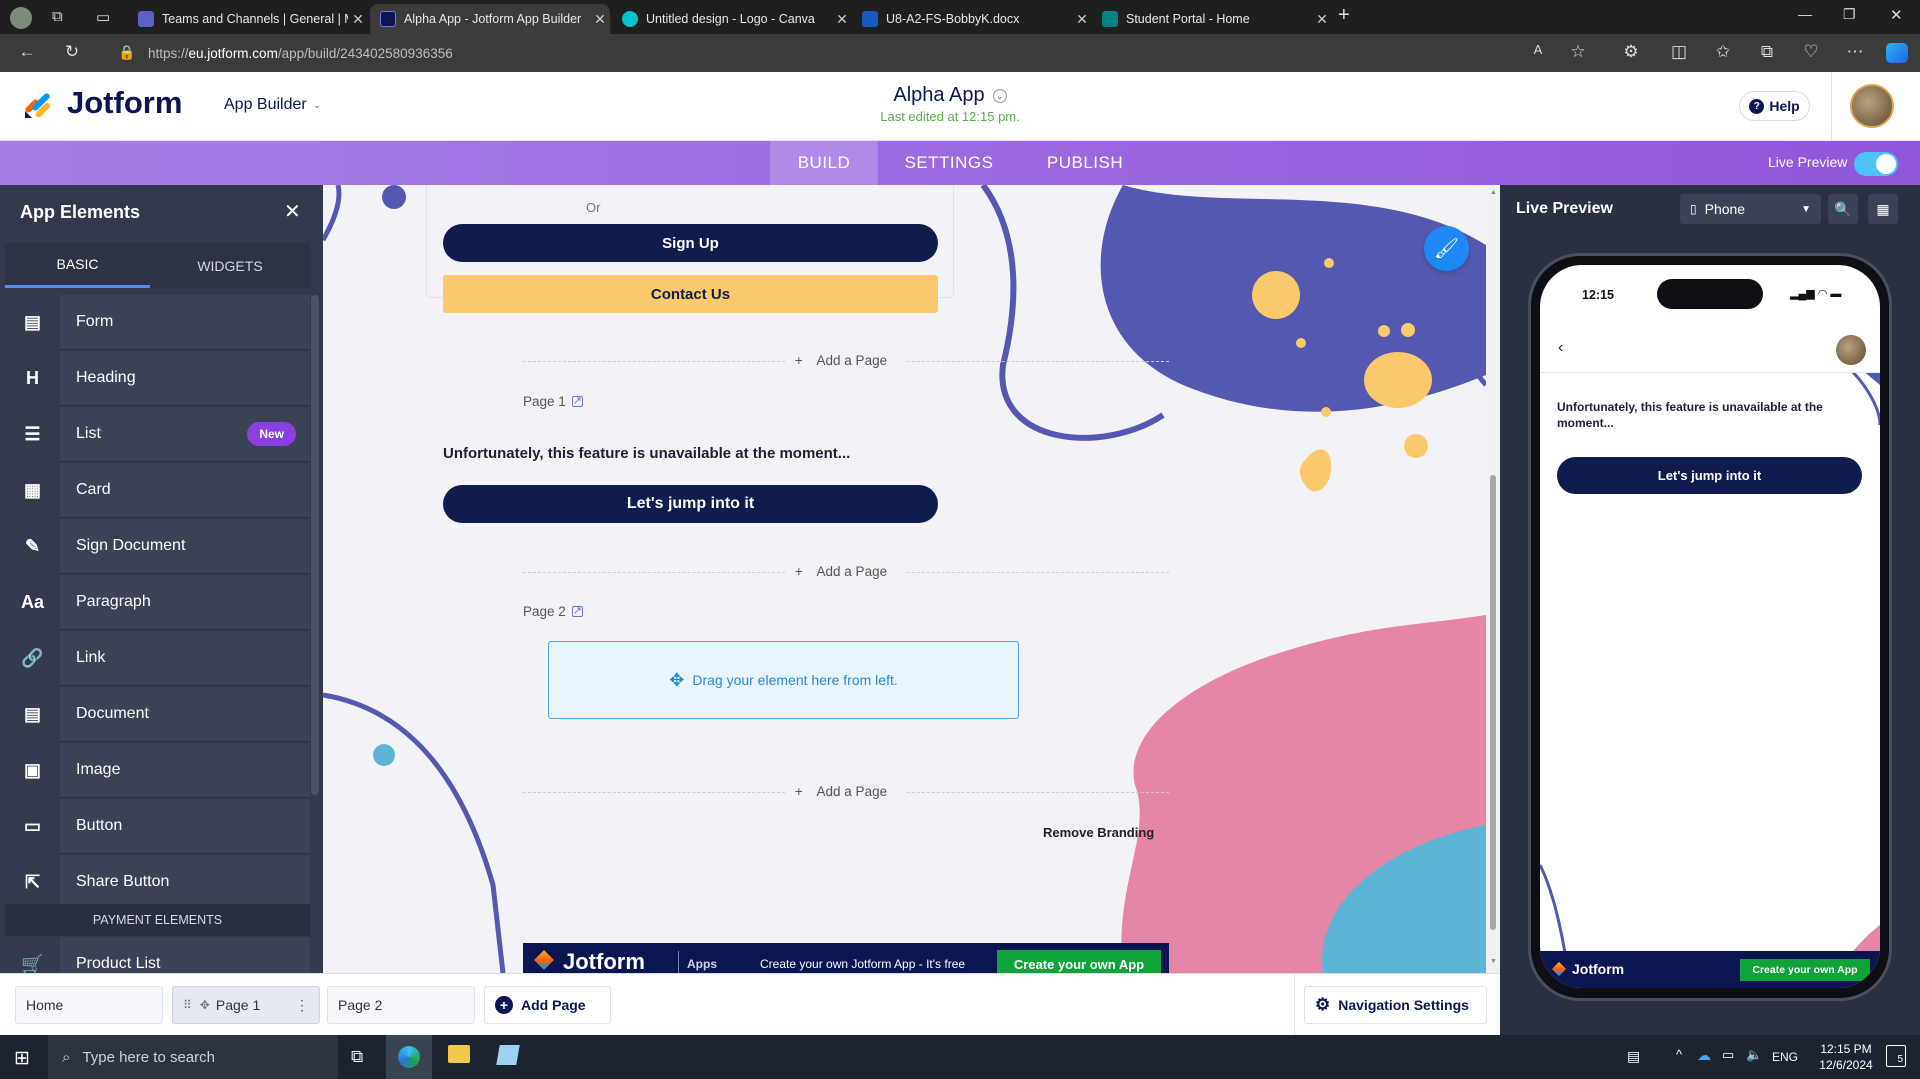  I want to click on sidebar-scrollbar, so click(315, 545).